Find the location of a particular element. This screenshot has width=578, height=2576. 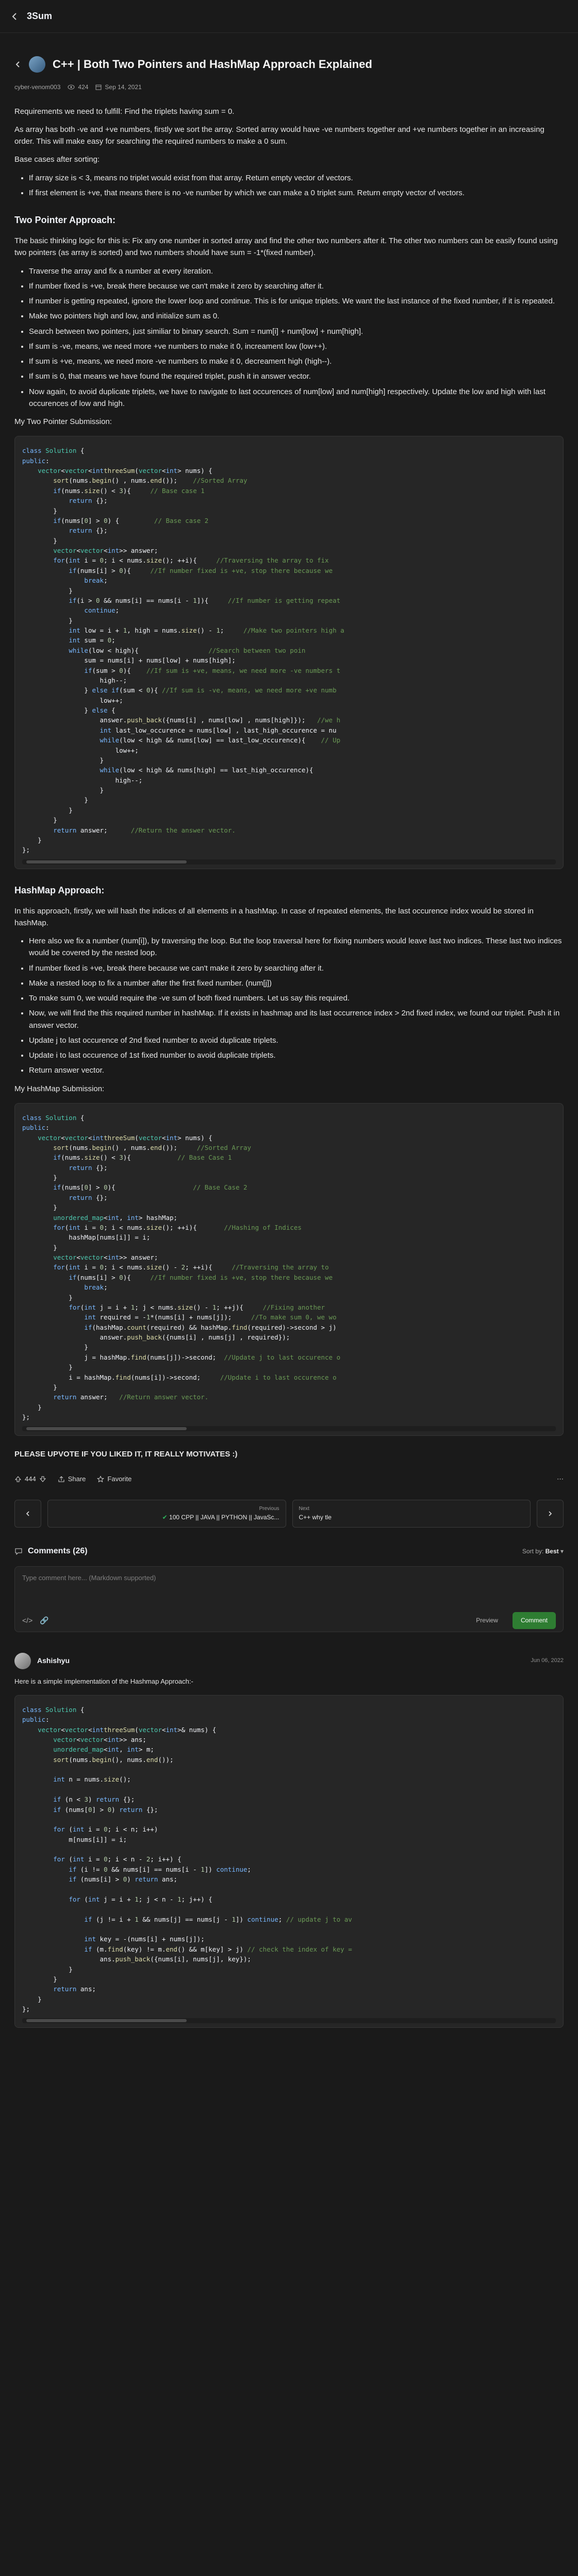

comment-header: Ashishyu Jun 06, 2022 is located at coordinates (289, 1660).